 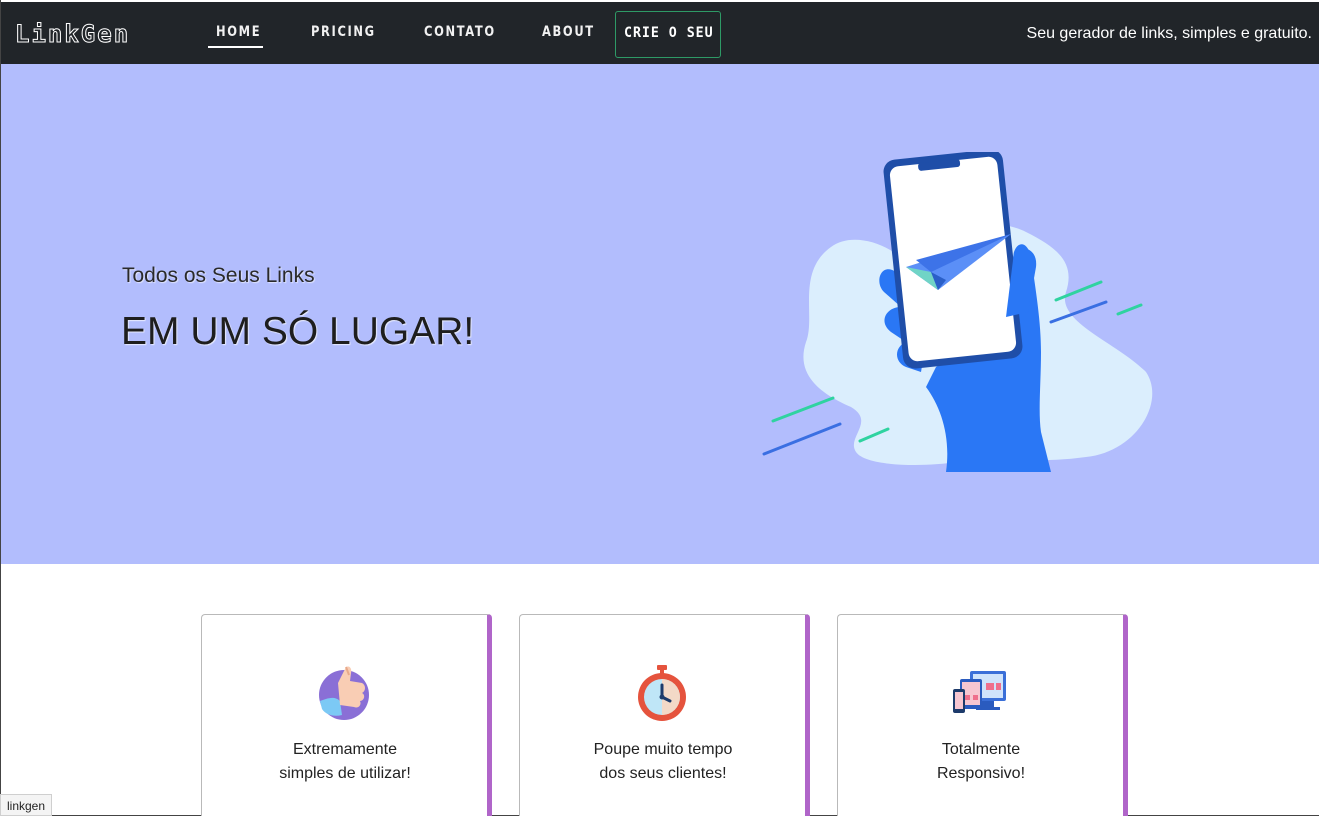 I want to click on nav-link-pricing: PRICING, so click(x=343, y=32).